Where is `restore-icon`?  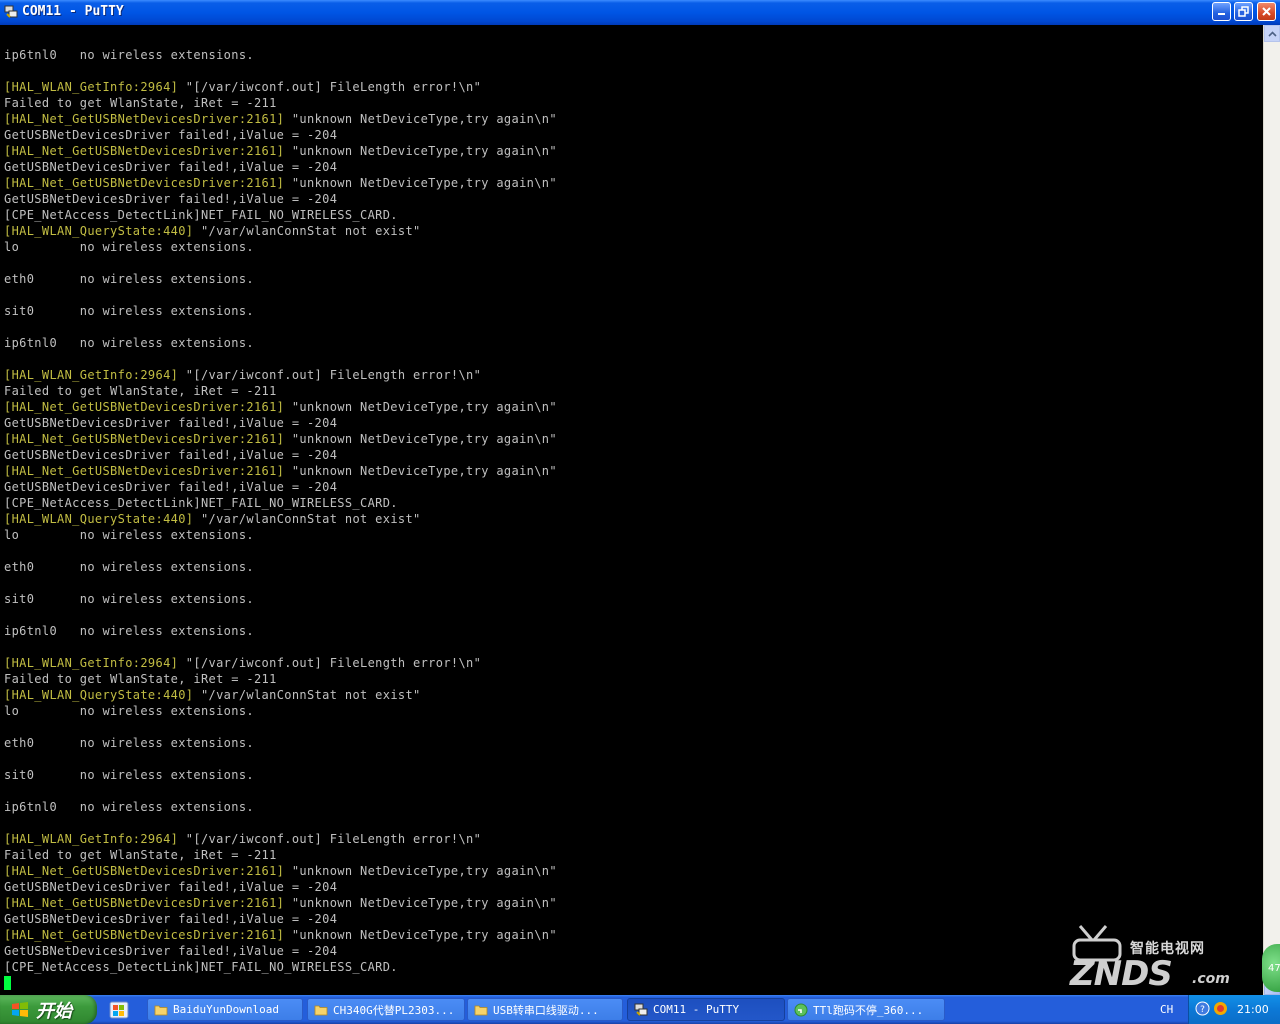
restore-icon is located at coordinates (1243, 11).